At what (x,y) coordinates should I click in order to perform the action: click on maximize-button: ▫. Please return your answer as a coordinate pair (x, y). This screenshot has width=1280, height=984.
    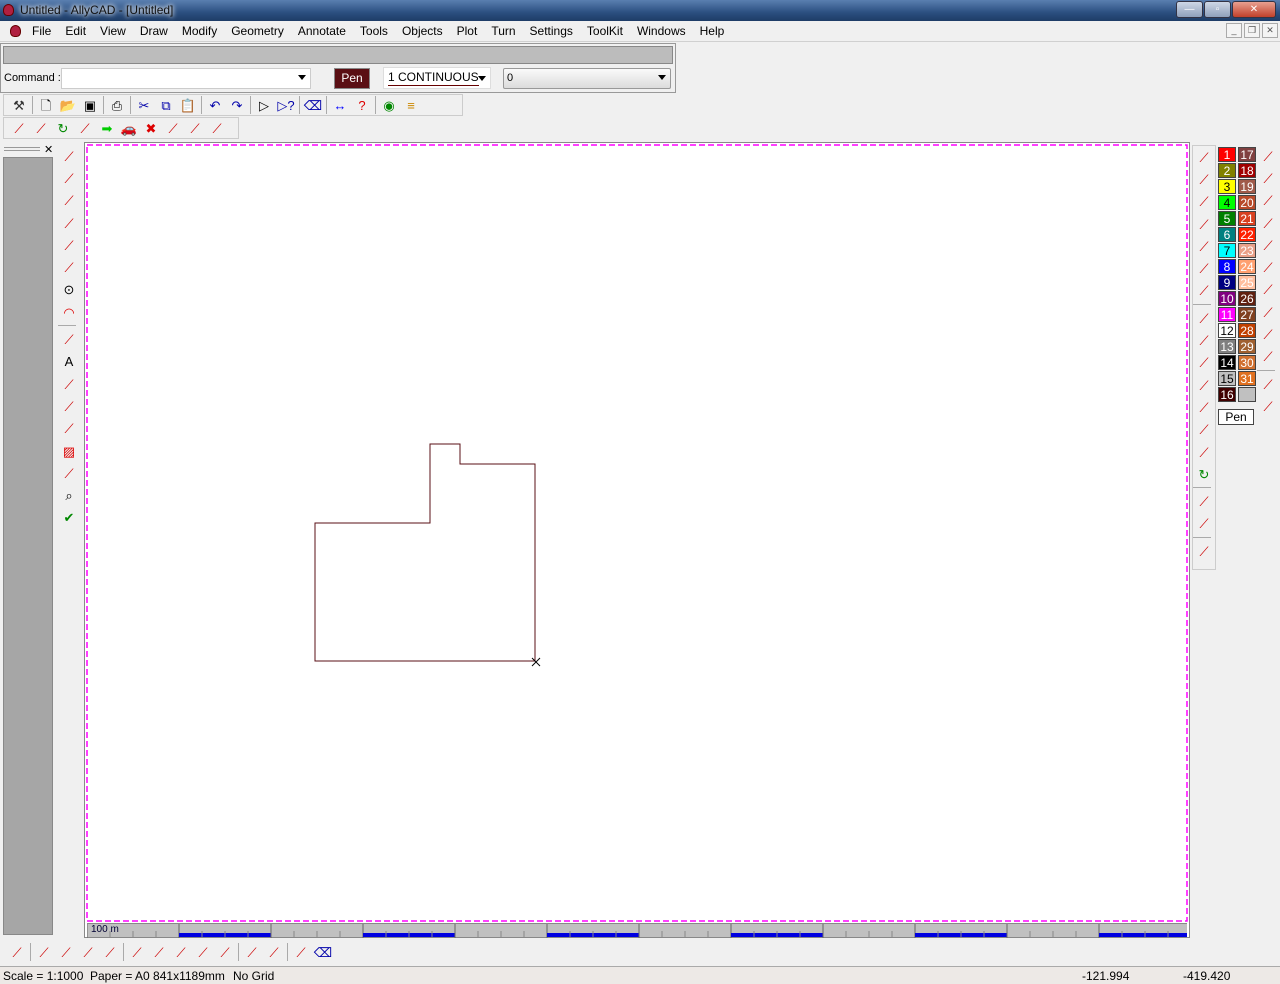
    Looking at the image, I should click on (1217, 9).